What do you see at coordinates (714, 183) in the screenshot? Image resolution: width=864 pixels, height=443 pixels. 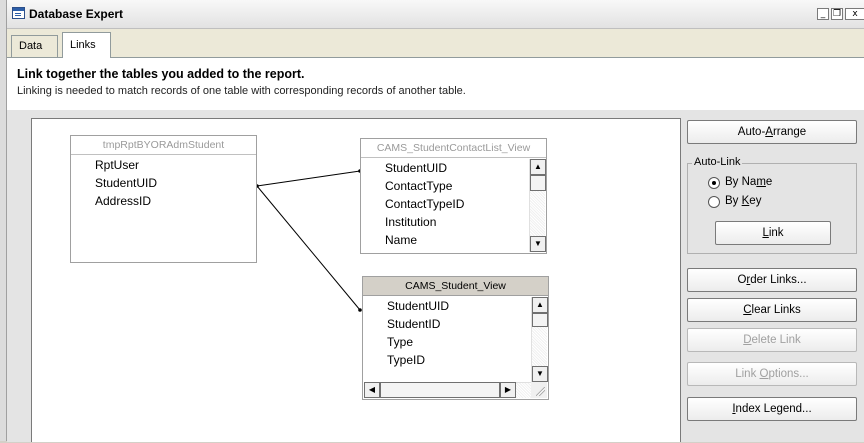 I see `radio-selected-indicator` at bounding box center [714, 183].